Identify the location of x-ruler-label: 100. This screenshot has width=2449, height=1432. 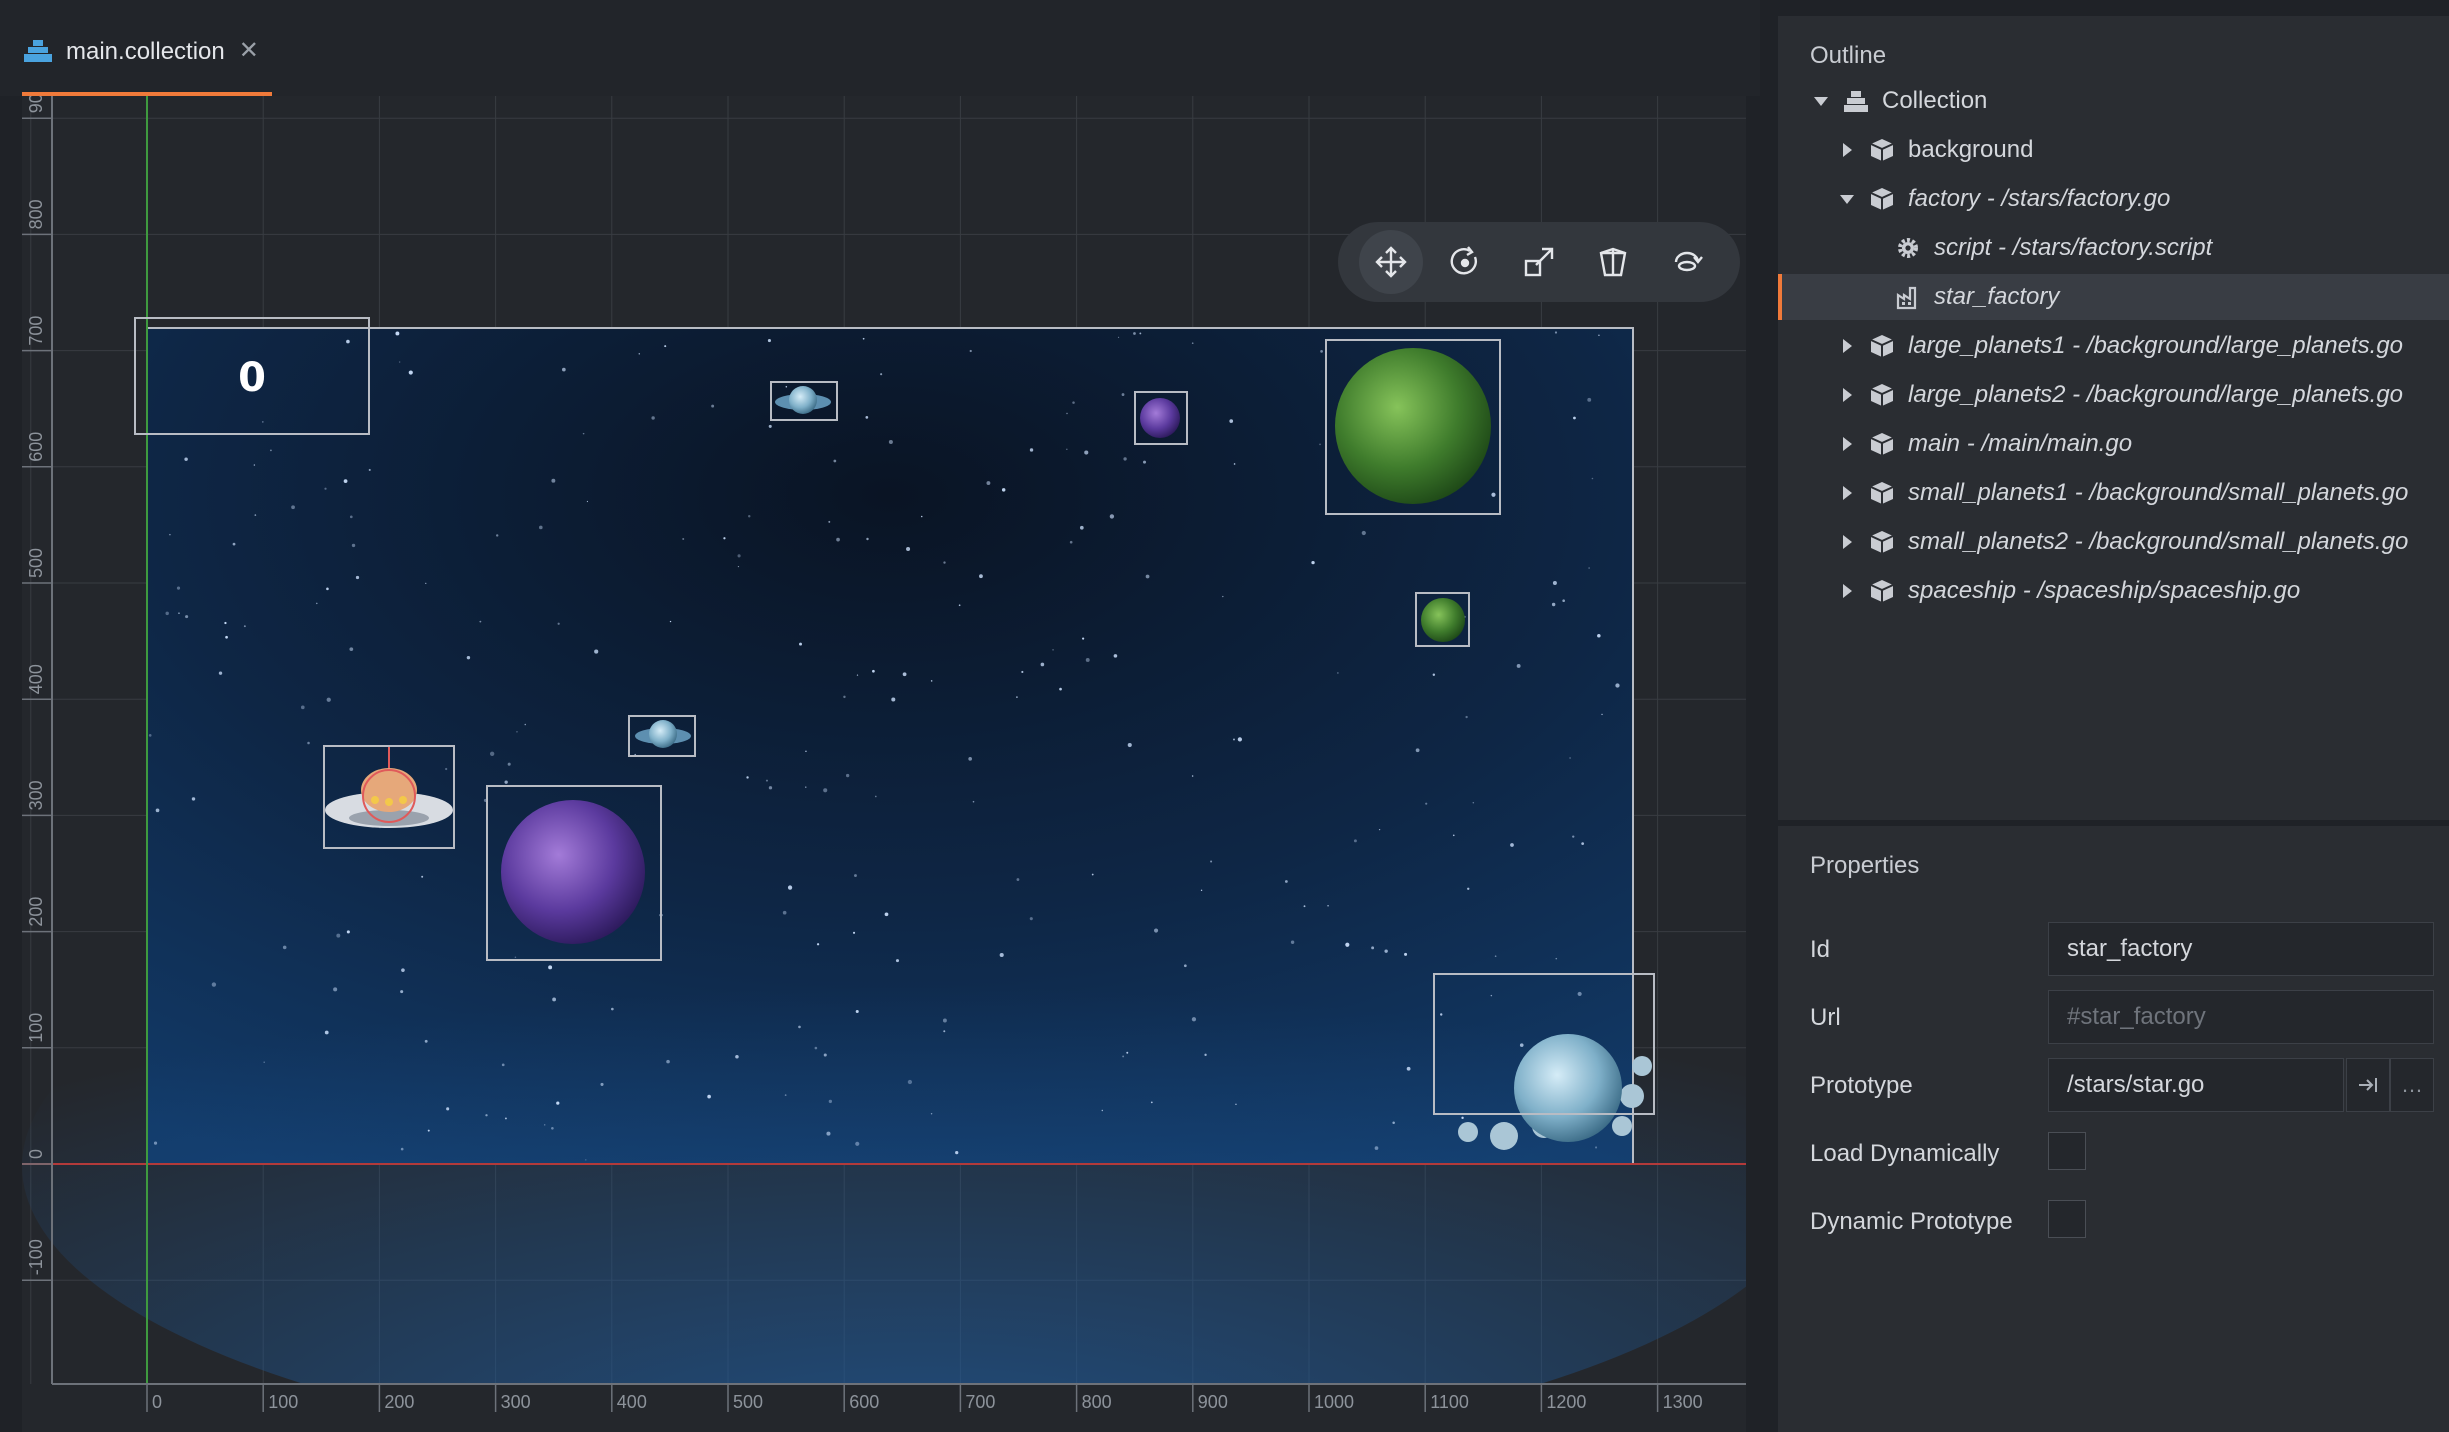
(283, 1402).